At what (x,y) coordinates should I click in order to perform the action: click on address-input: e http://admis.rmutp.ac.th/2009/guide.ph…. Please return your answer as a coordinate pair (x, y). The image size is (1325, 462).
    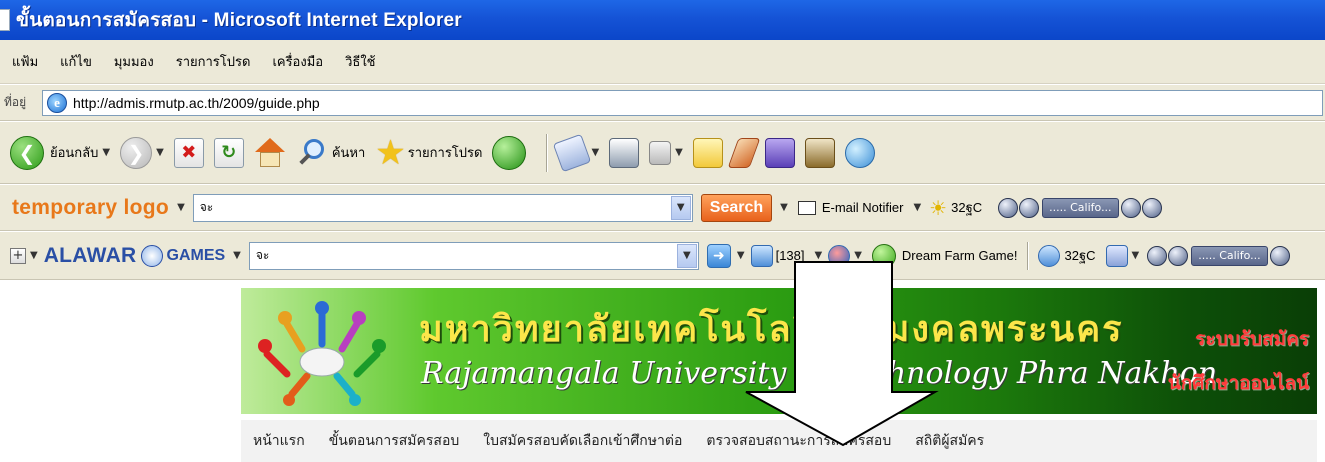
    Looking at the image, I should click on (682, 102).